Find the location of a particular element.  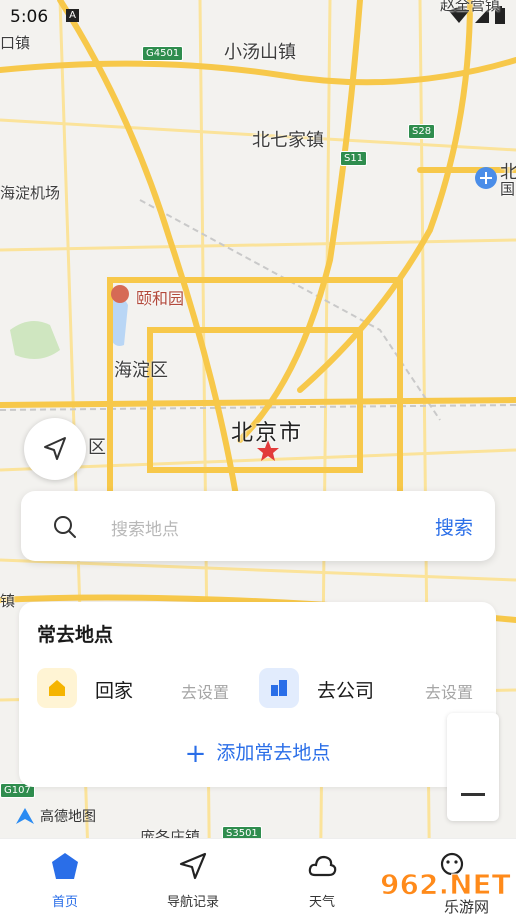

road-shield: S11 is located at coordinates (354, 158).